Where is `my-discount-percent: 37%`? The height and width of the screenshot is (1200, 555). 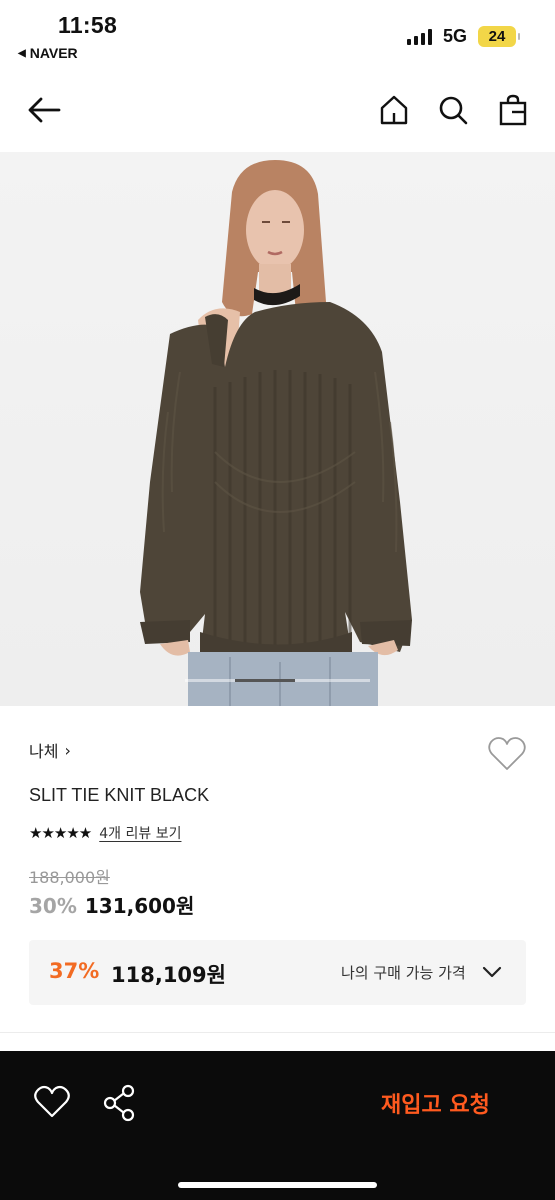 my-discount-percent: 37% is located at coordinates (74, 971).